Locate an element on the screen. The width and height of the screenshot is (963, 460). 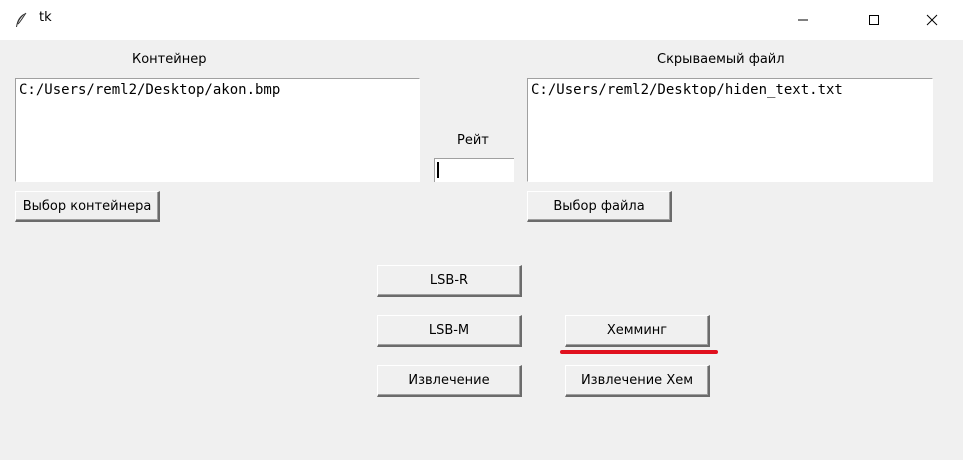
text-caret is located at coordinates (438, 170).